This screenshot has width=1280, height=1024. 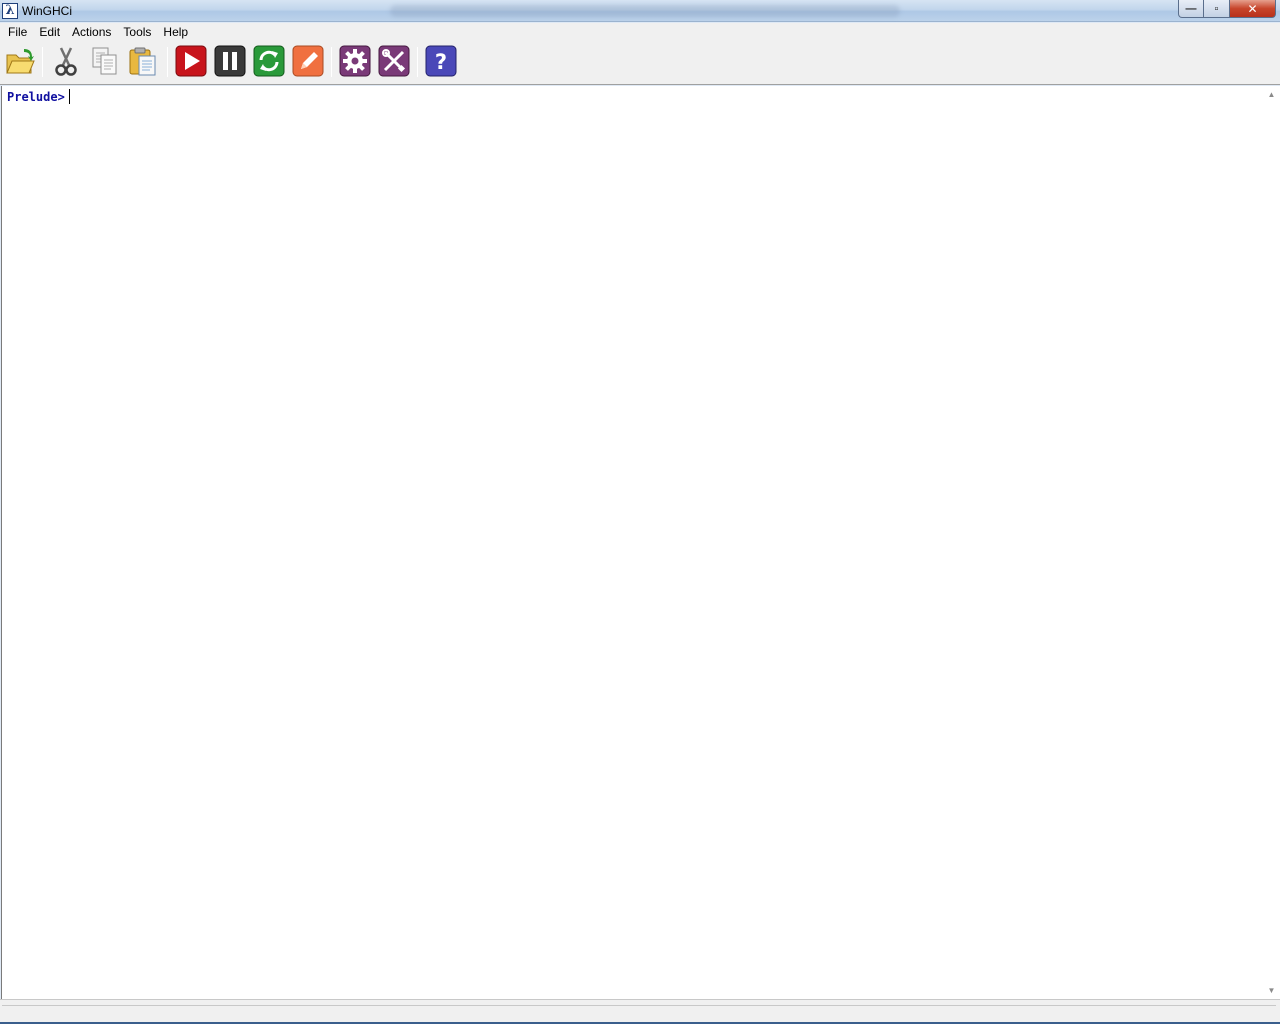 I want to click on maximize-icon: ▫, so click(x=1216, y=8).